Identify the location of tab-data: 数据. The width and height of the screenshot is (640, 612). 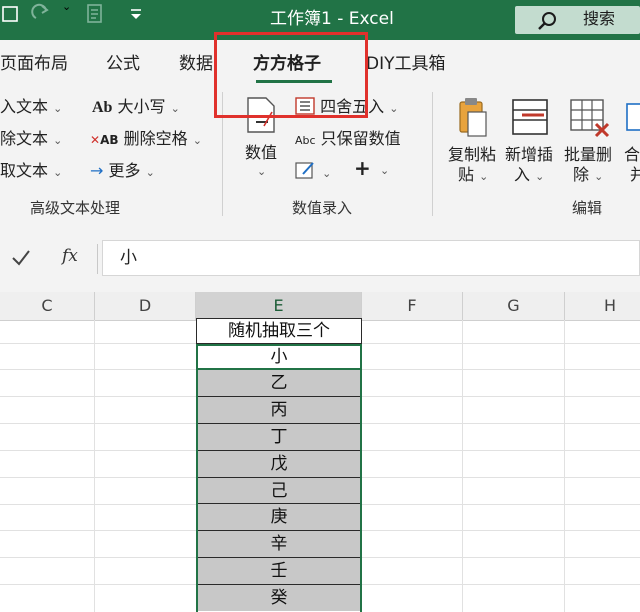
(196, 64).